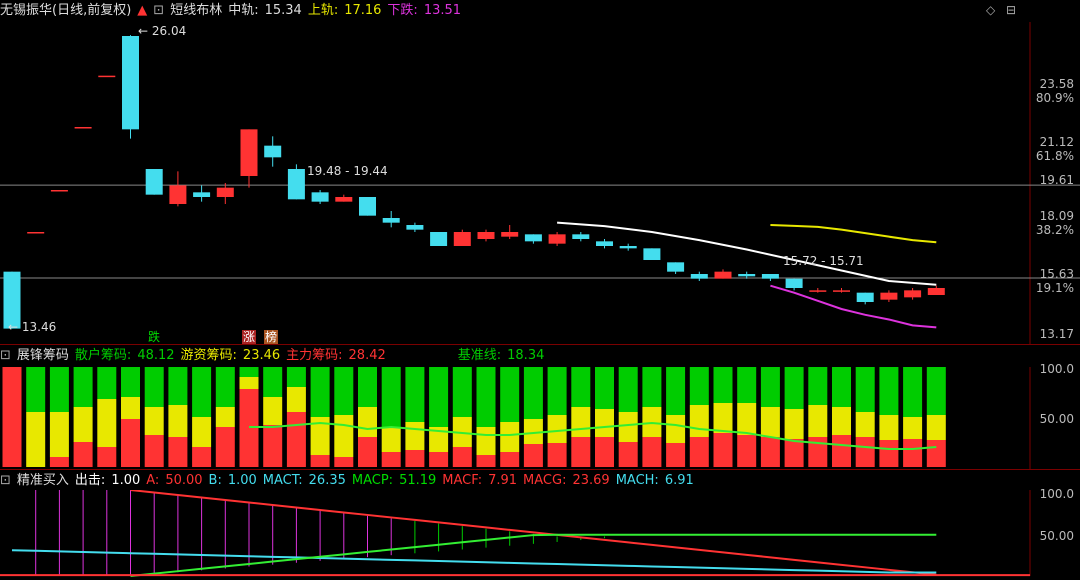  I want to click on a-label: A:, so click(153, 480).